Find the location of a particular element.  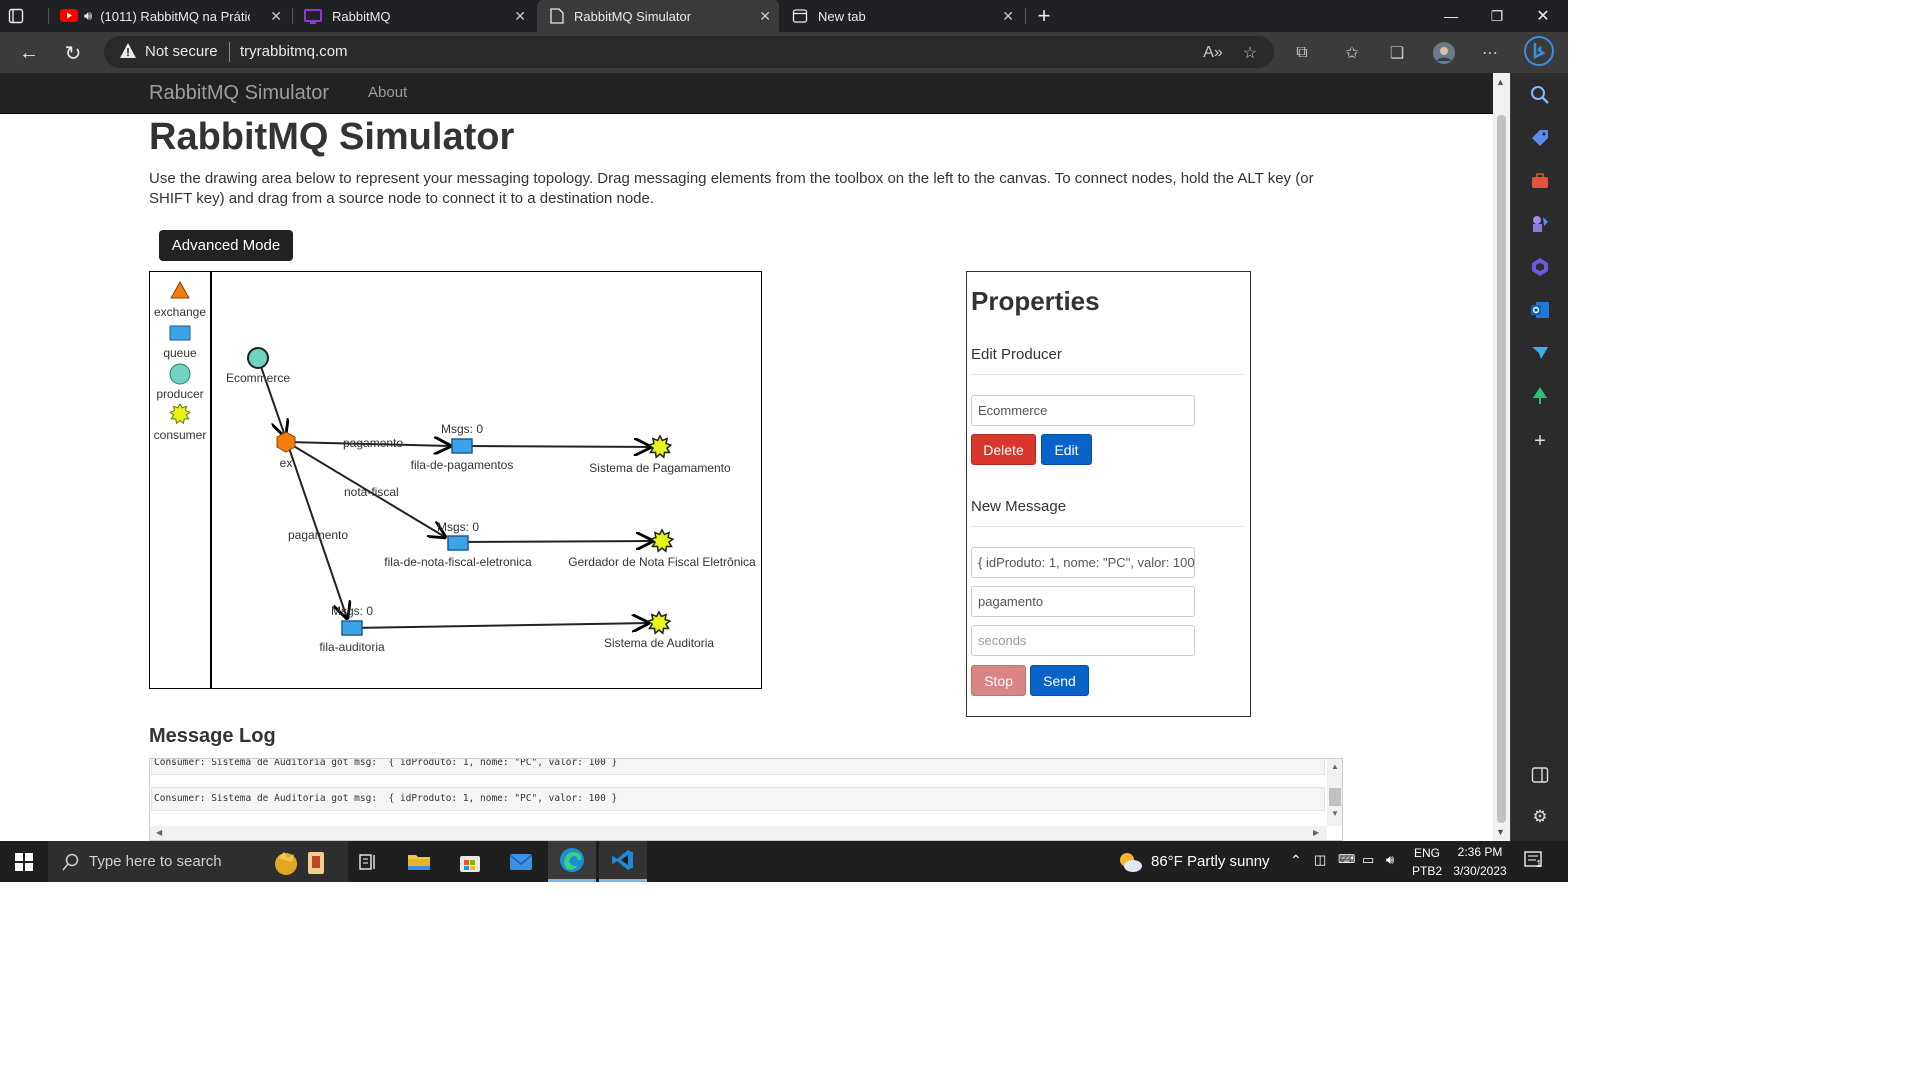

add-favorite-icon: ☆ is located at coordinates (1250, 53).